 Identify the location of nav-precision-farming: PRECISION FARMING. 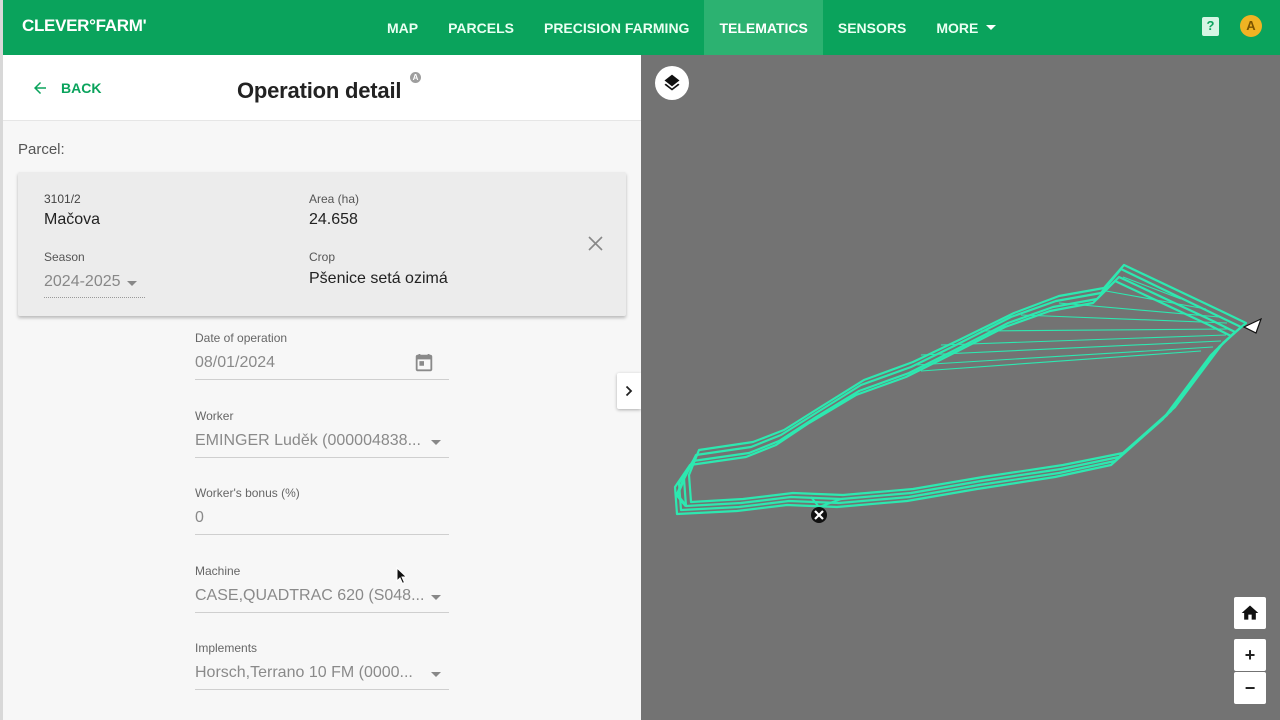
(616, 27).